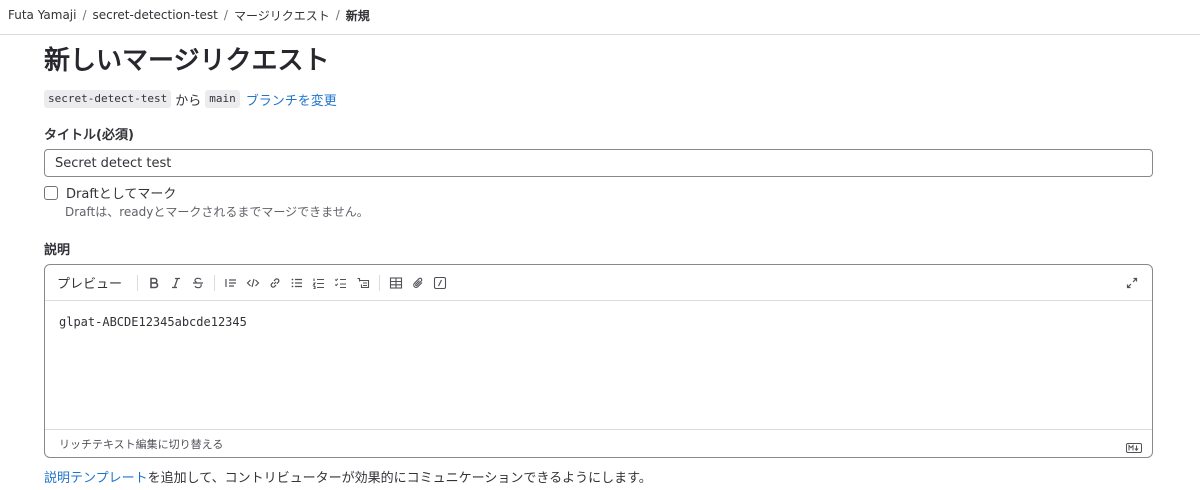  Describe the element at coordinates (1134, 447) in the screenshot. I see `markdown-icon` at that location.